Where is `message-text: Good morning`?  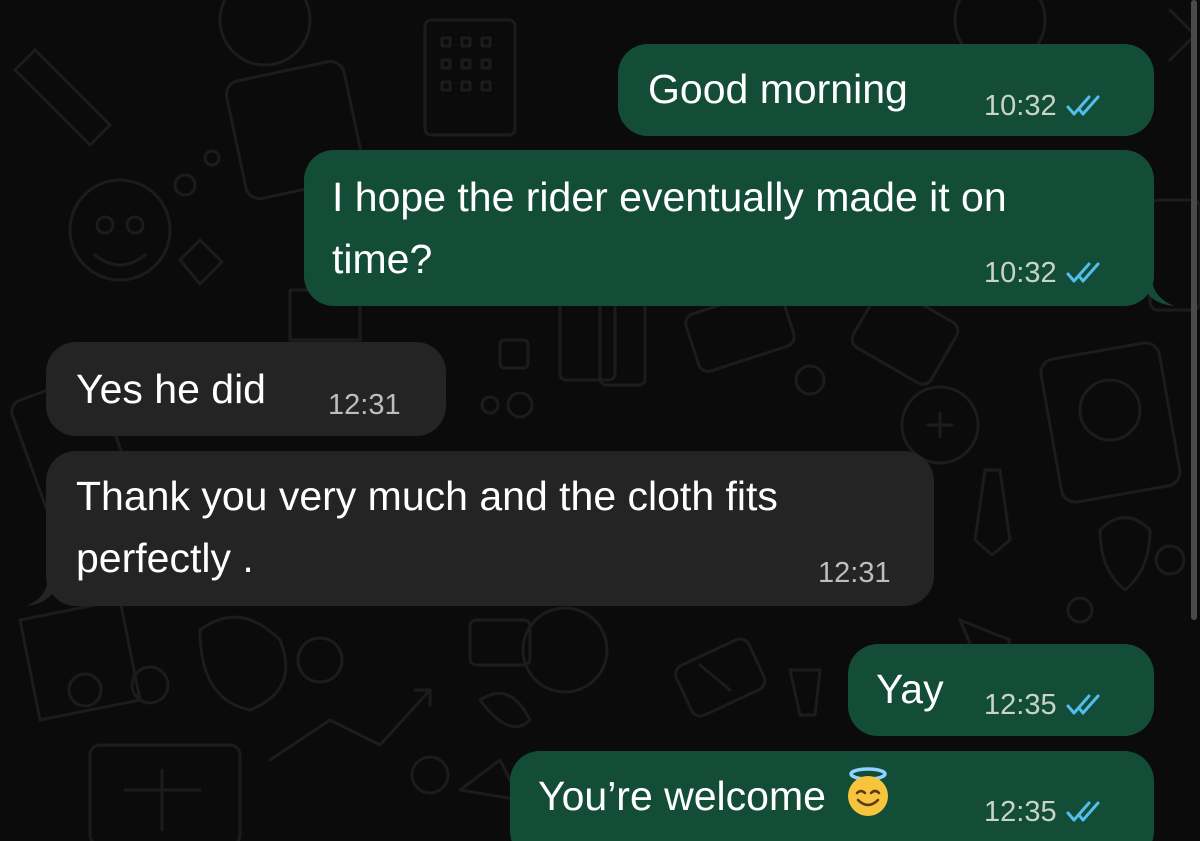 message-text: Good morning is located at coordinates (778, 89).